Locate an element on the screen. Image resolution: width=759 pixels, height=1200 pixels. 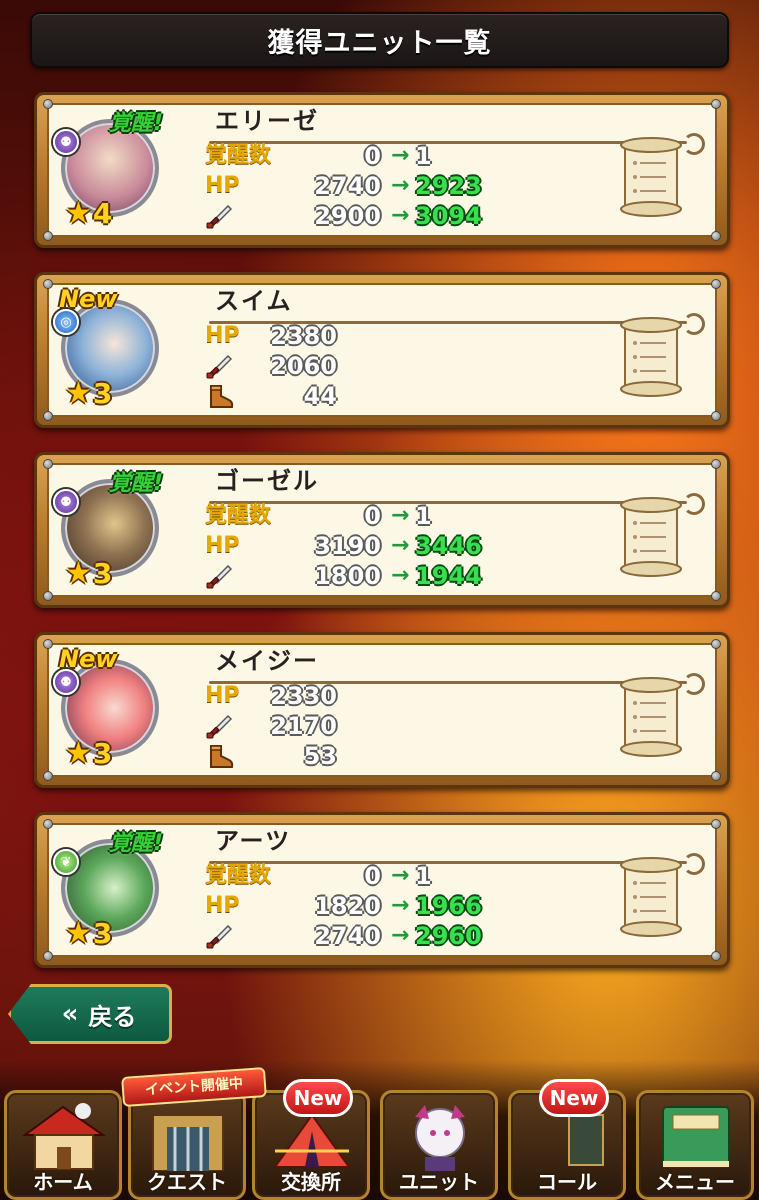
unit-portrait: ❦ 覚醒! ★ 3 is located at coordinates (109, 889).